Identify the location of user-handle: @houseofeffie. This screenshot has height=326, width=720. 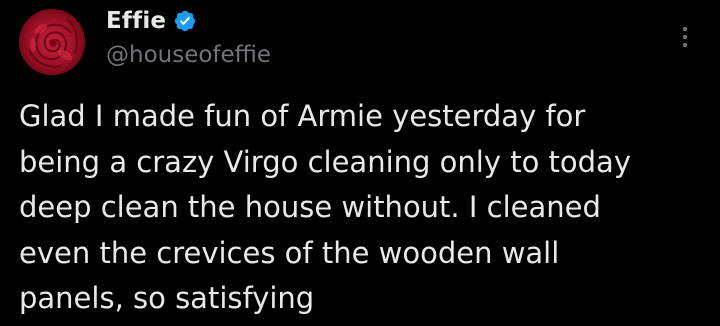
(188, 55).